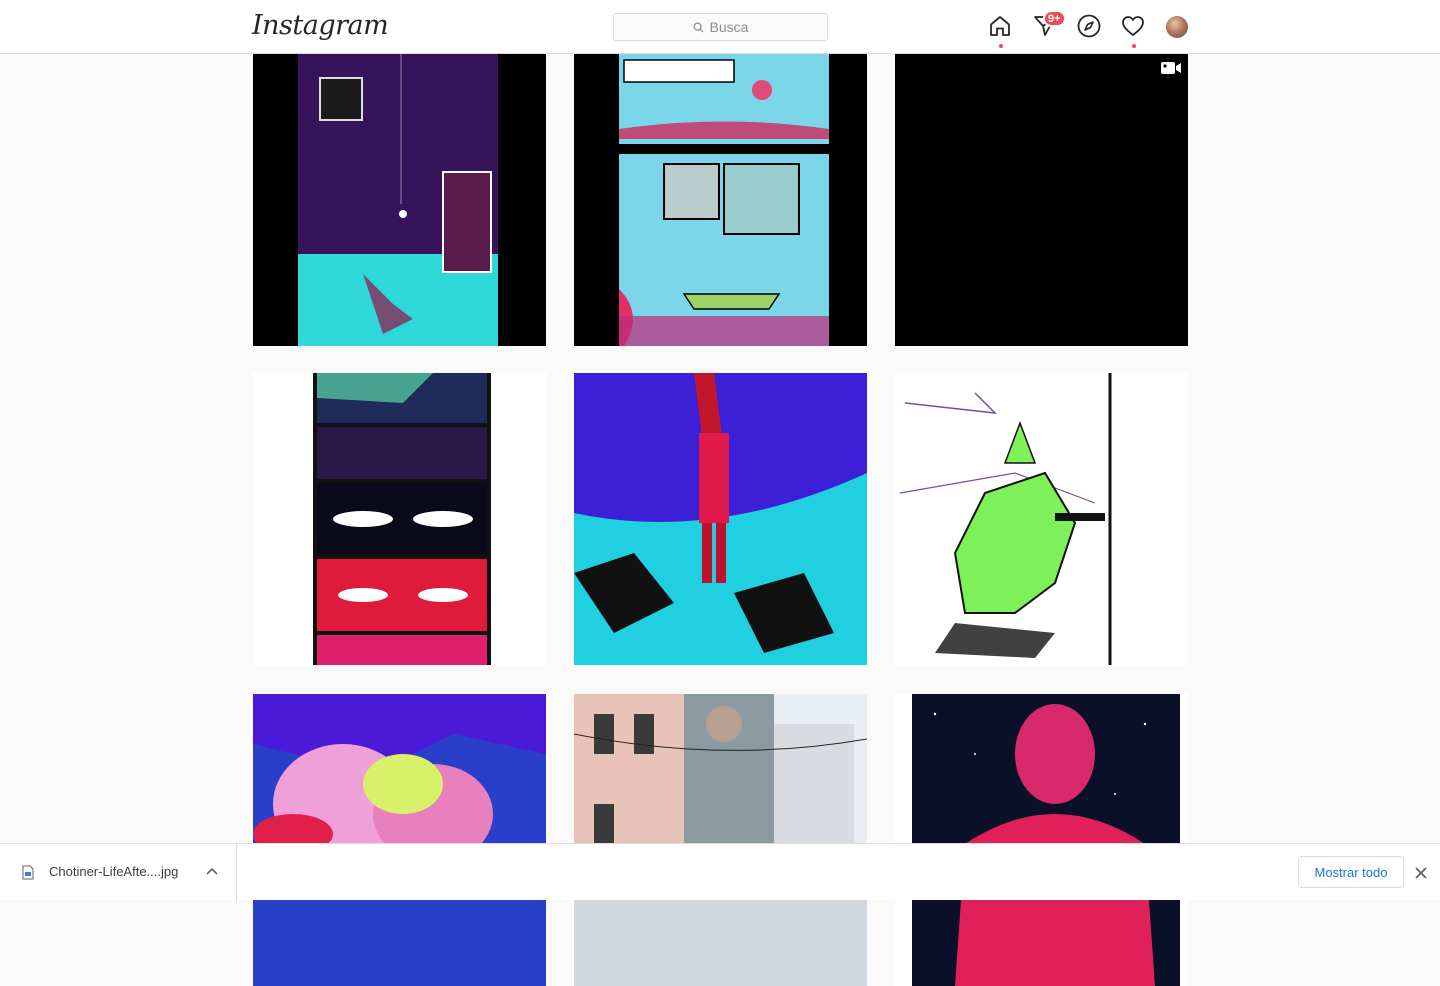 The width and height of the screenshot is (1440, 986). I want to click on profile-avatar, so click(1177, 27).